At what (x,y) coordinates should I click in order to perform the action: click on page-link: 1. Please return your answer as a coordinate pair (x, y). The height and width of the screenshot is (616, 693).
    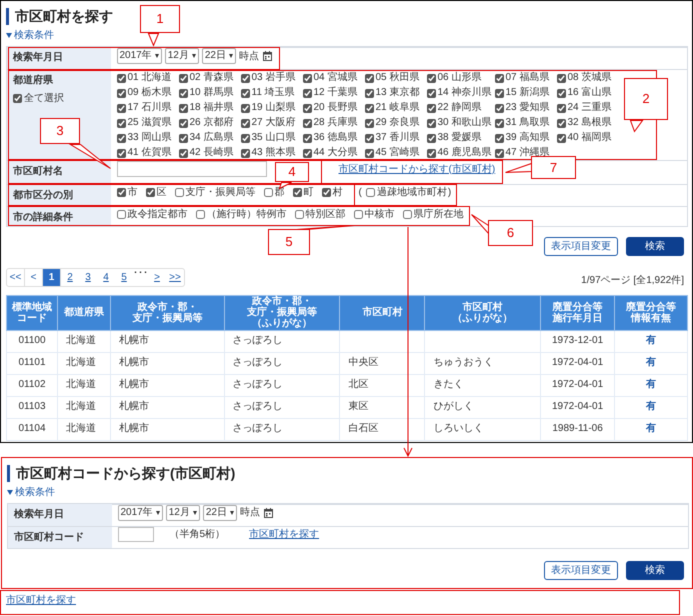
    Looking at the image, I should click on (52, 277).